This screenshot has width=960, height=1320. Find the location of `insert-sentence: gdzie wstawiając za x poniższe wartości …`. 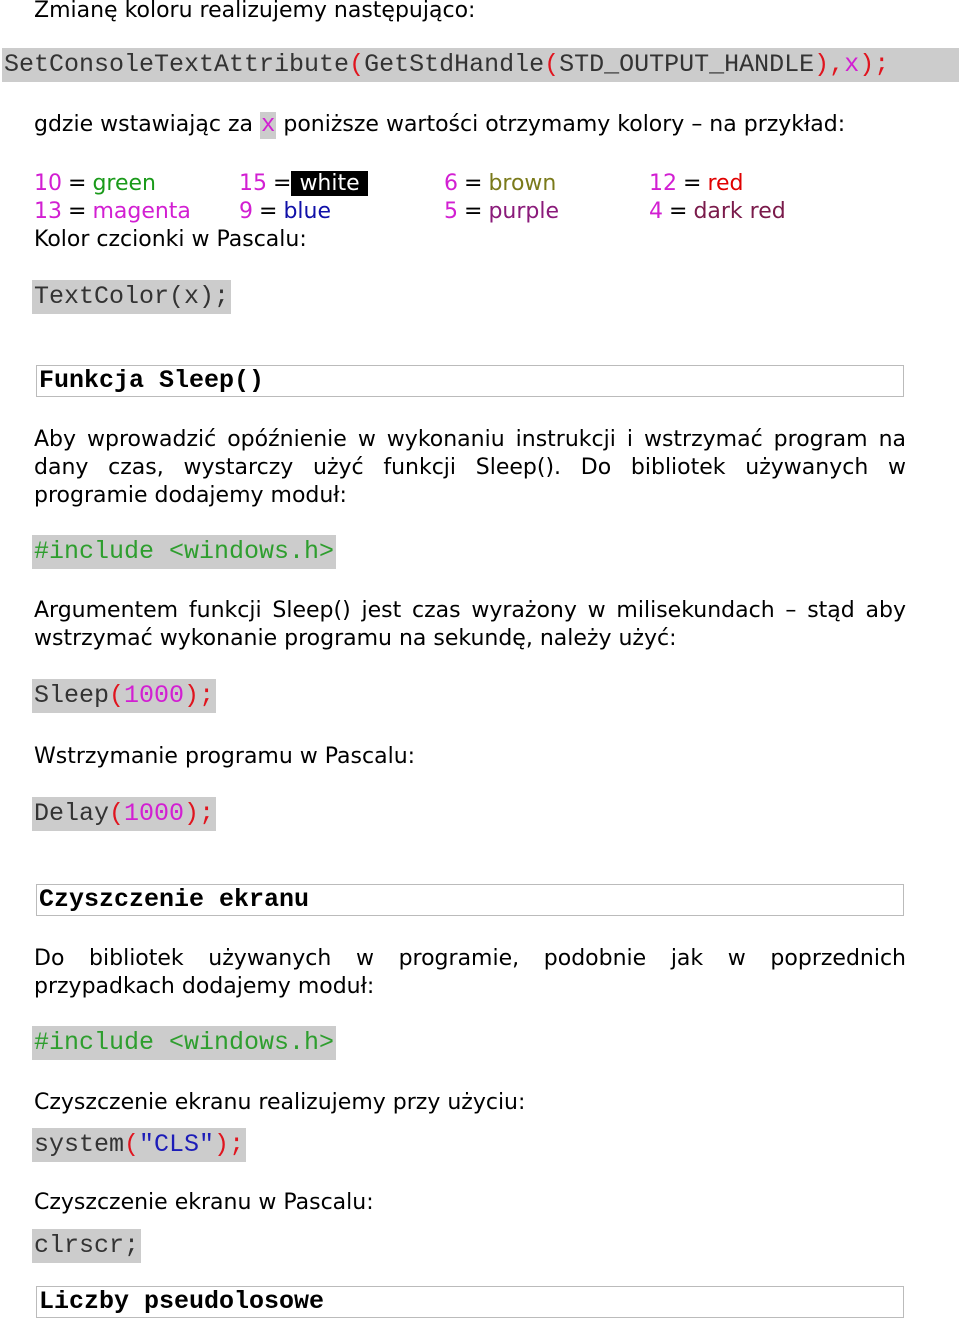

insert-sentence: gdzie wstawiając za x poniższe wartości … is located at coordinates (439, 125).